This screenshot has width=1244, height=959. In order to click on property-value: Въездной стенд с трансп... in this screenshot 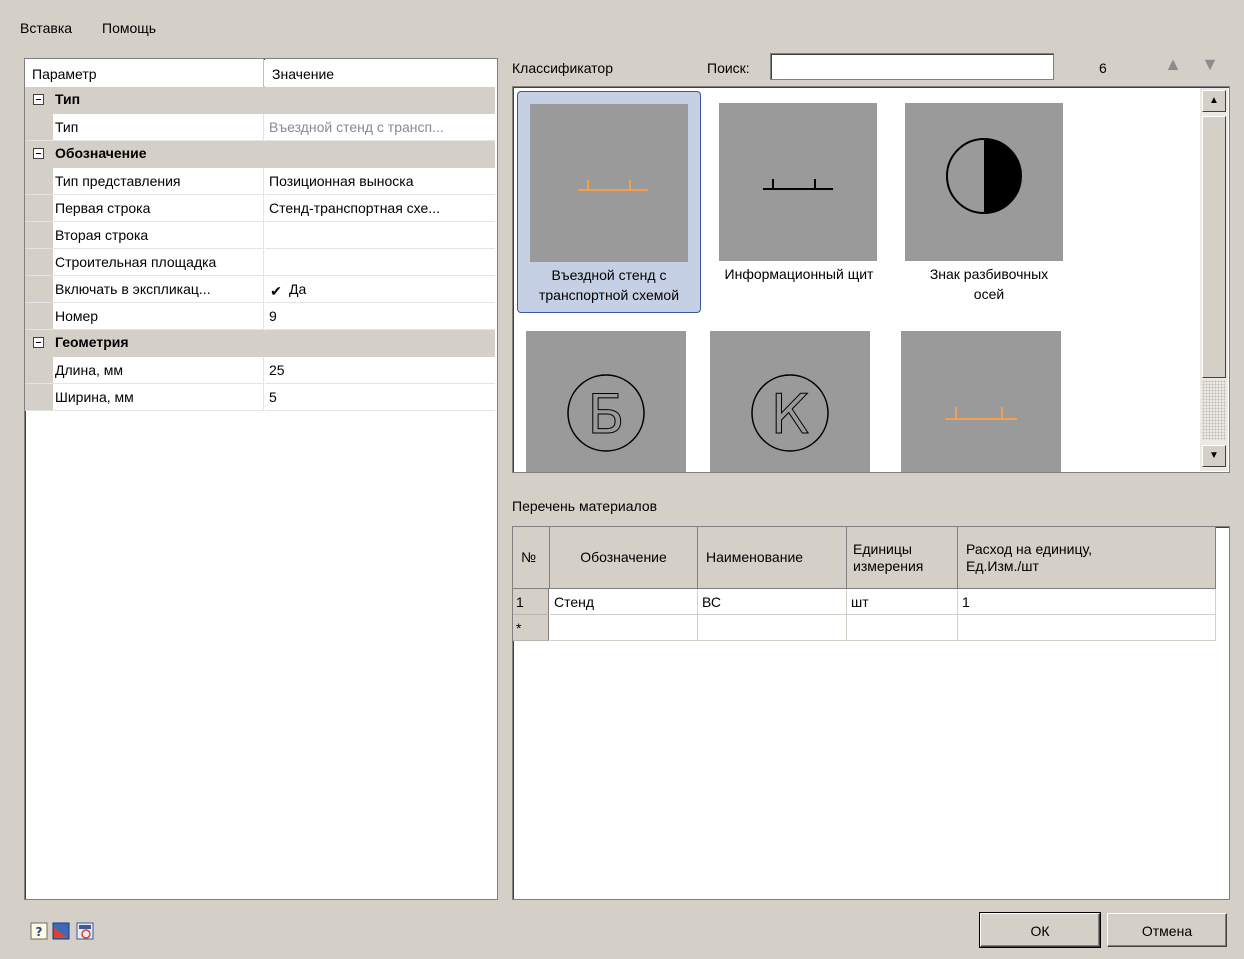, I will do `click(380, 127)`.